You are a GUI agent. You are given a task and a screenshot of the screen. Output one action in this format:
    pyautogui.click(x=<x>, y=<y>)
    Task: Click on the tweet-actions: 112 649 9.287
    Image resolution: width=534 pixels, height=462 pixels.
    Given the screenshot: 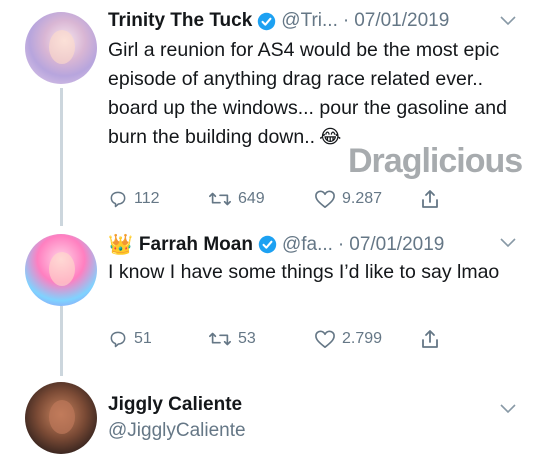 What is the action you would take?
    pyautogui.click(x=274, y=199)
    